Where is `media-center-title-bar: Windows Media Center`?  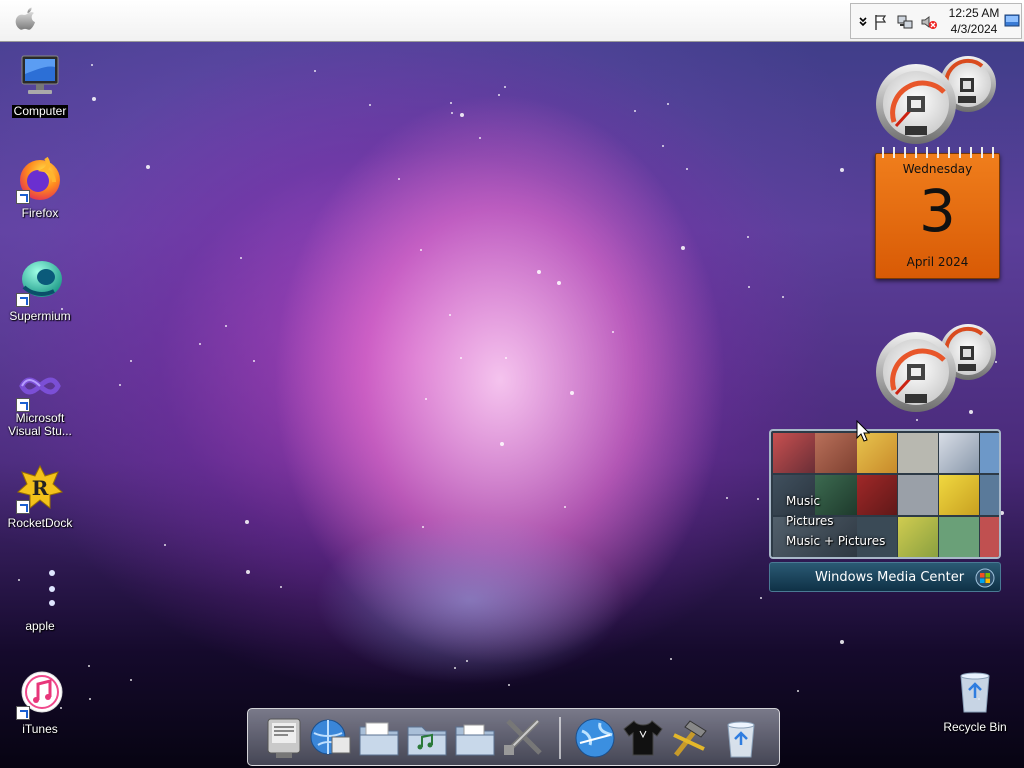
media-center-title-bar: Windows Media Center is located at coordinates (885, 577).